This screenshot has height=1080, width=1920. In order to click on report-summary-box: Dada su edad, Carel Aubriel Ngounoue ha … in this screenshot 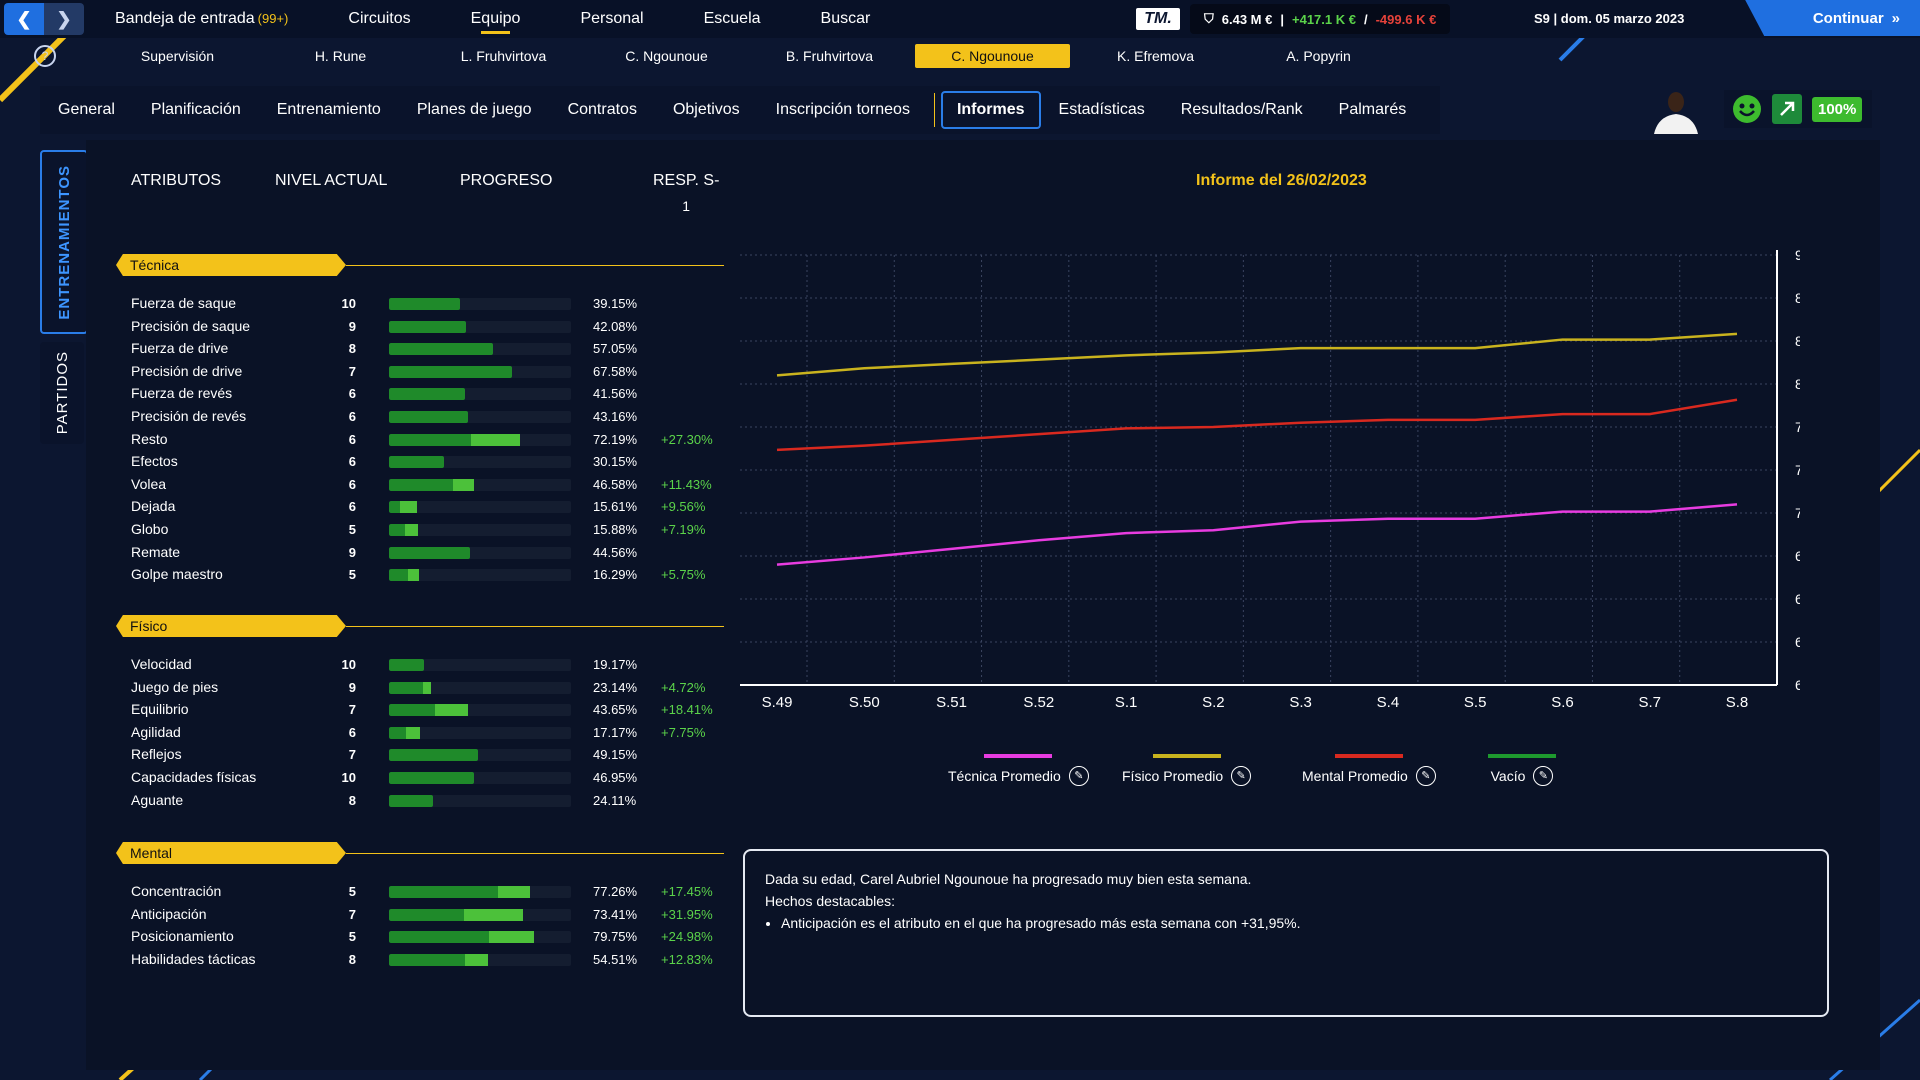, I will do `click(1286, 933)`.